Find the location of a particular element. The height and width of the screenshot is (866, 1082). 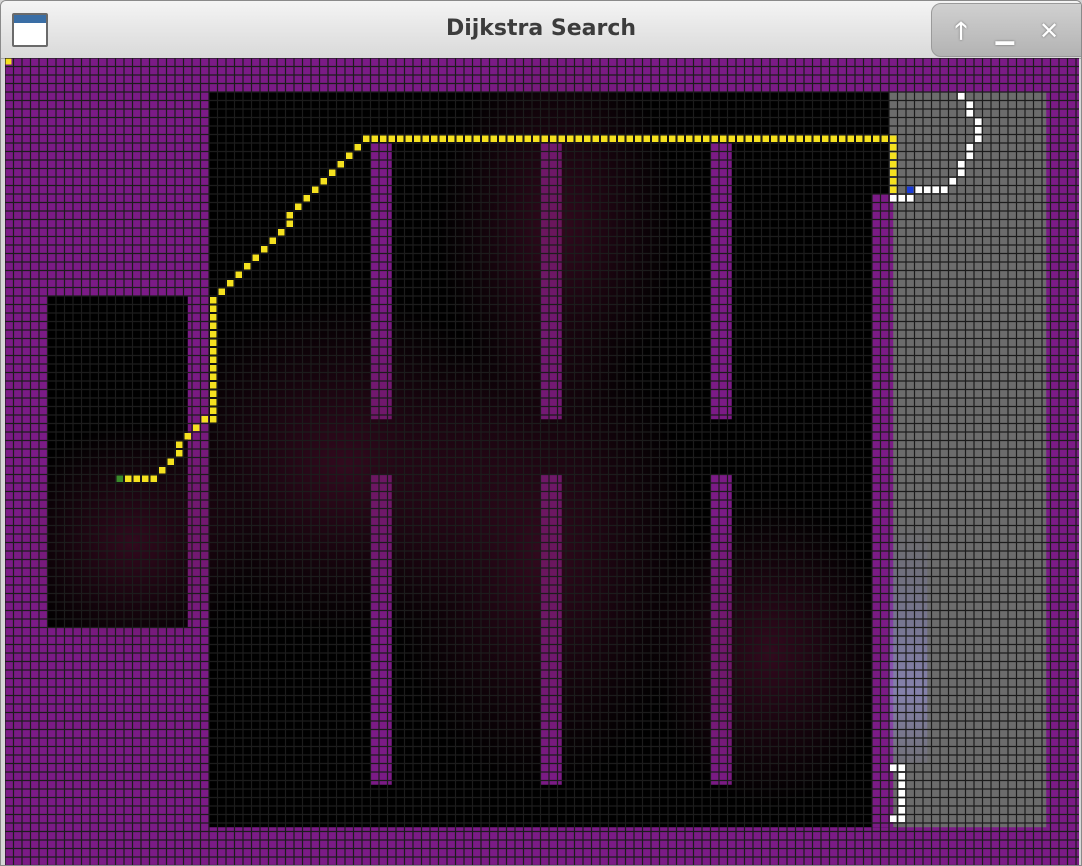

up-arrow-icon: 🡑 is located at coordinates (961, 31).